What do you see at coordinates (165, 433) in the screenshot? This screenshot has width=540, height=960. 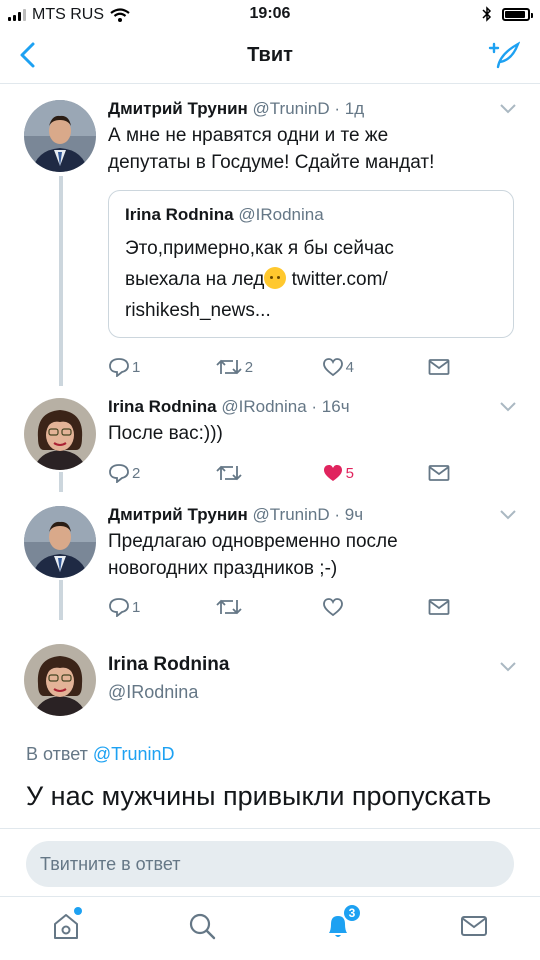 I see `tweet-text-line: После вас:)))` at bounding box center [165, 433].